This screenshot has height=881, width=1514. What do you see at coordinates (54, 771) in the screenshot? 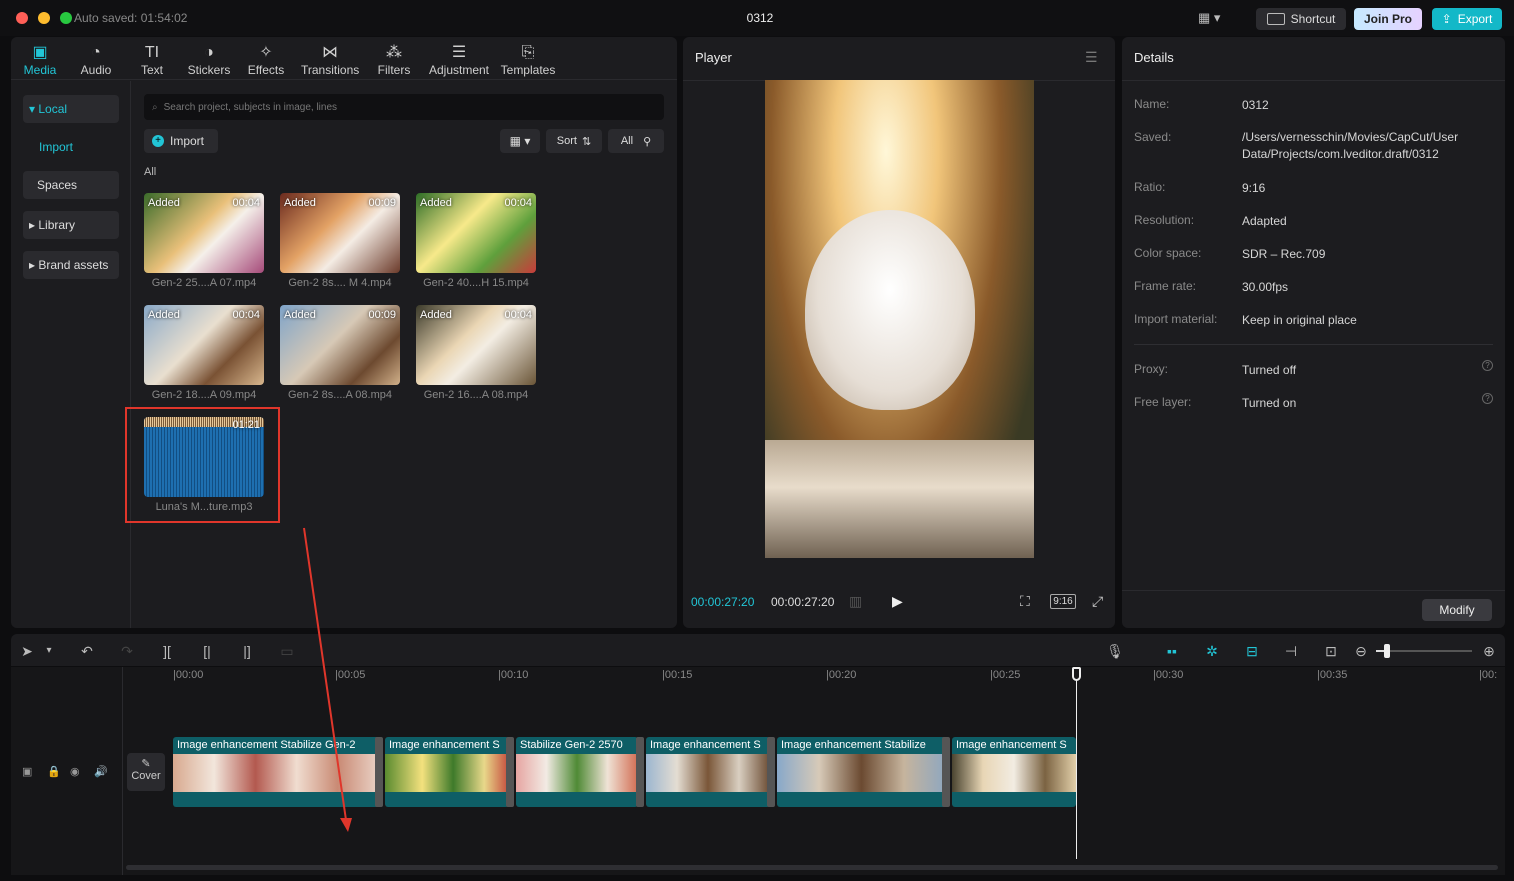
I see `lock-icon: 🔒` at bounding box center [54, 771].